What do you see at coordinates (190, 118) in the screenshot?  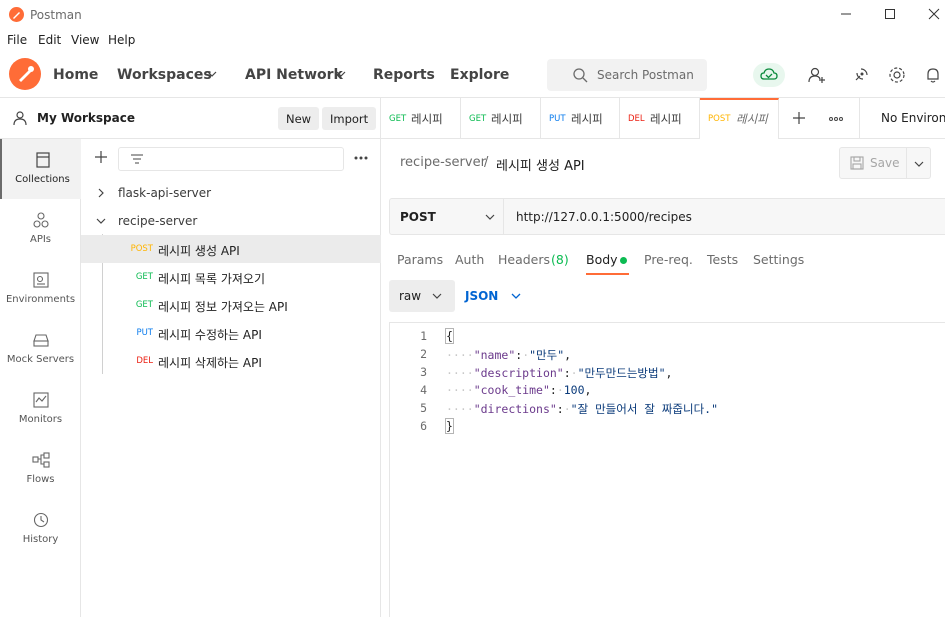 I see `workspace-header: My Workspace New Import` at bounding box center [190, 118].